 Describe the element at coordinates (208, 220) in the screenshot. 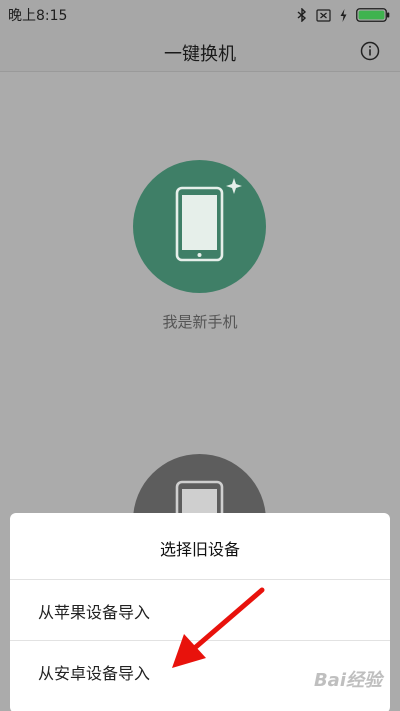

I see `new-phone-icon` at that location.